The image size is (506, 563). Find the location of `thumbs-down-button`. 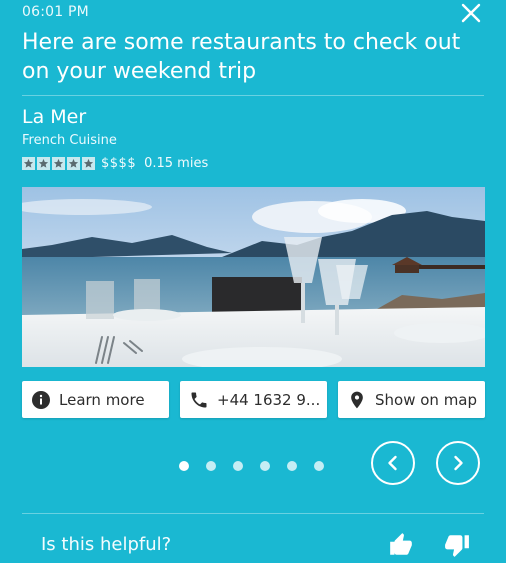

thumbs-down-button is located at coordinates (457, 545).